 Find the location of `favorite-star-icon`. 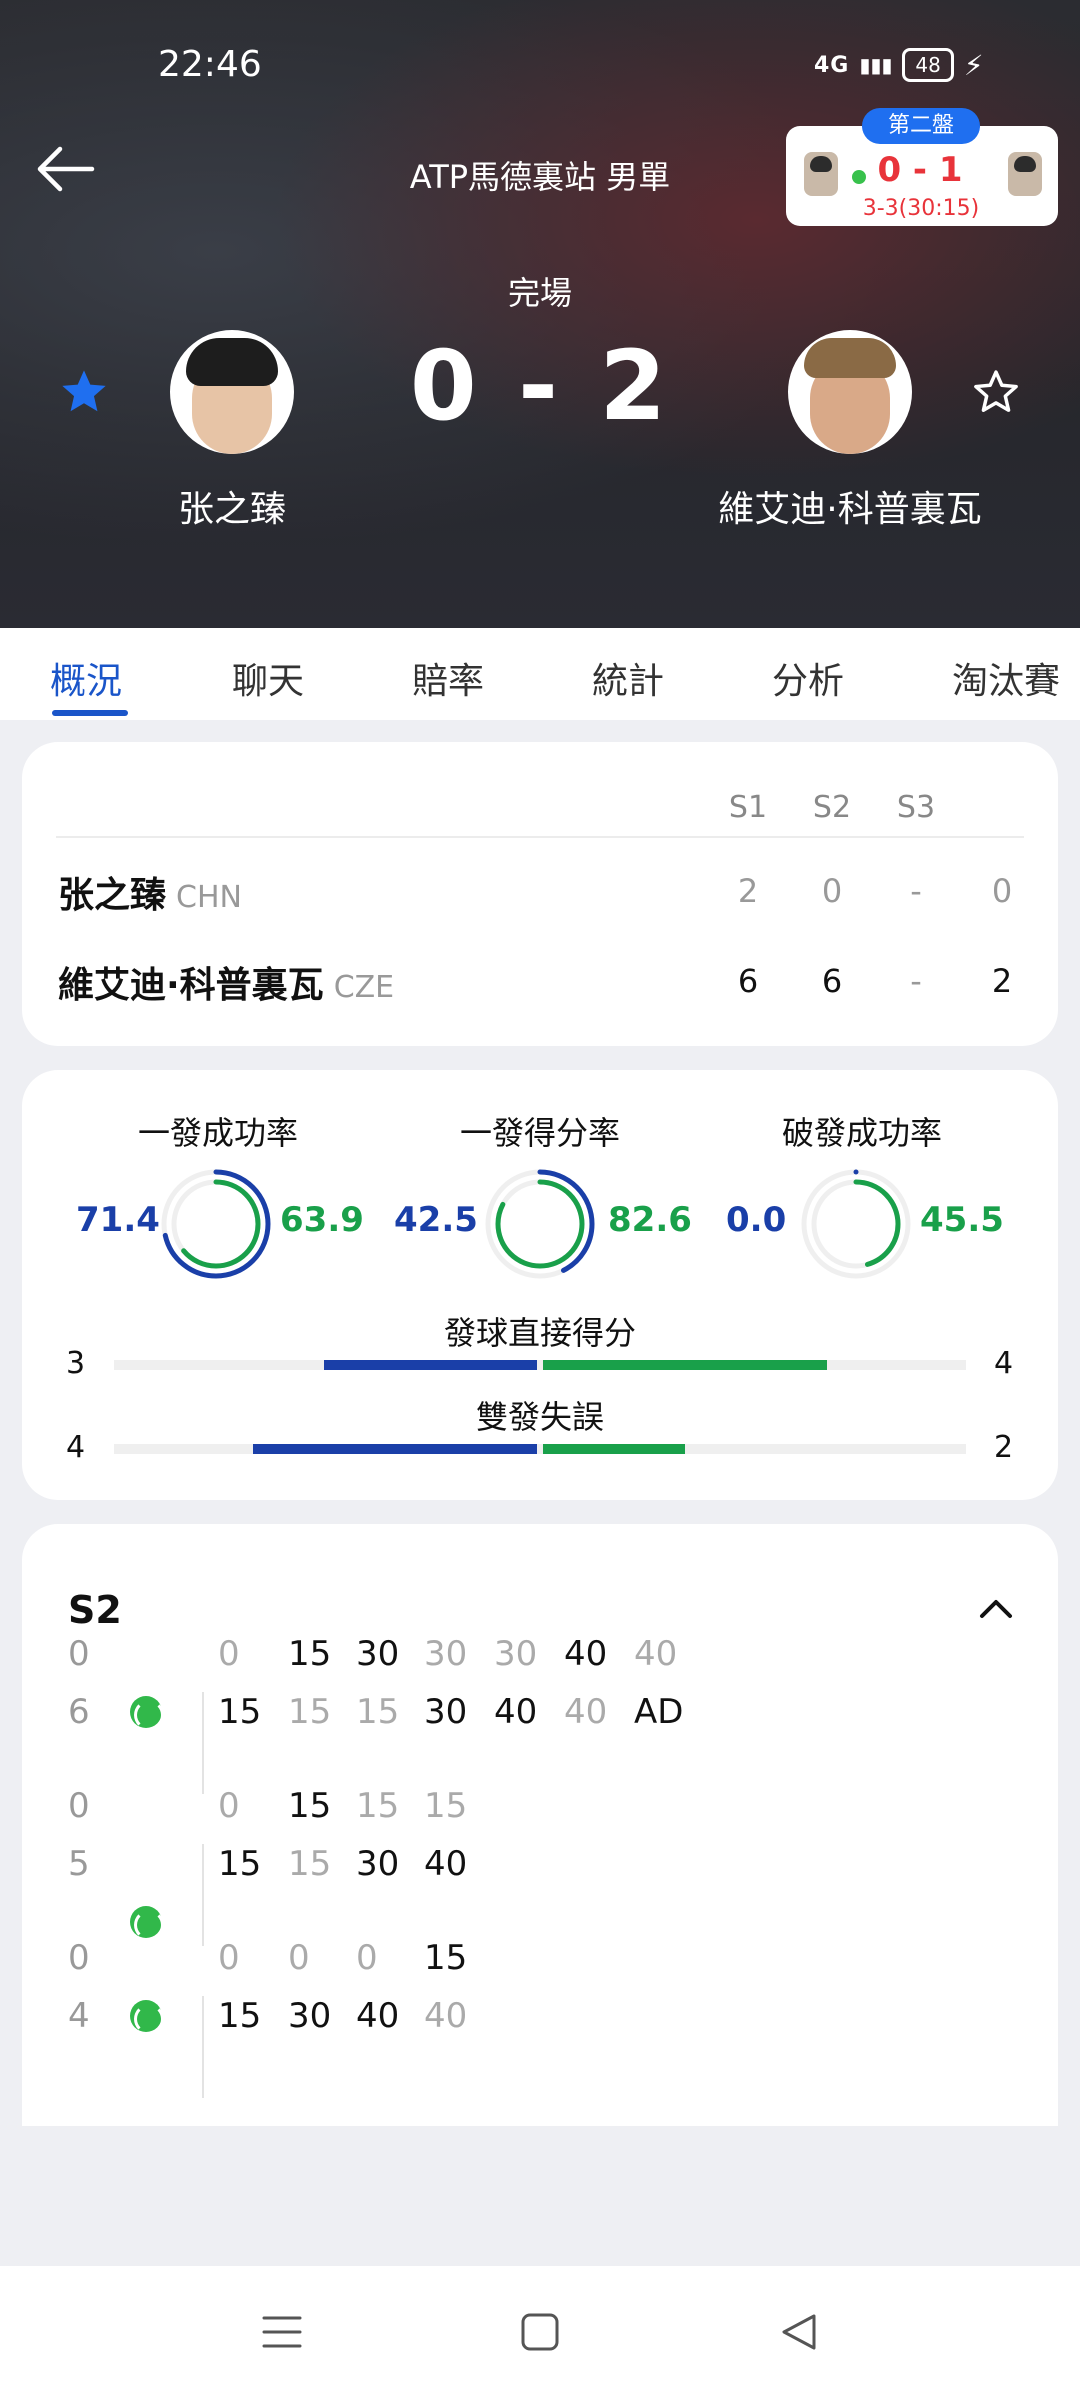

favorite-star-icon is located at coordinates (84, 392).